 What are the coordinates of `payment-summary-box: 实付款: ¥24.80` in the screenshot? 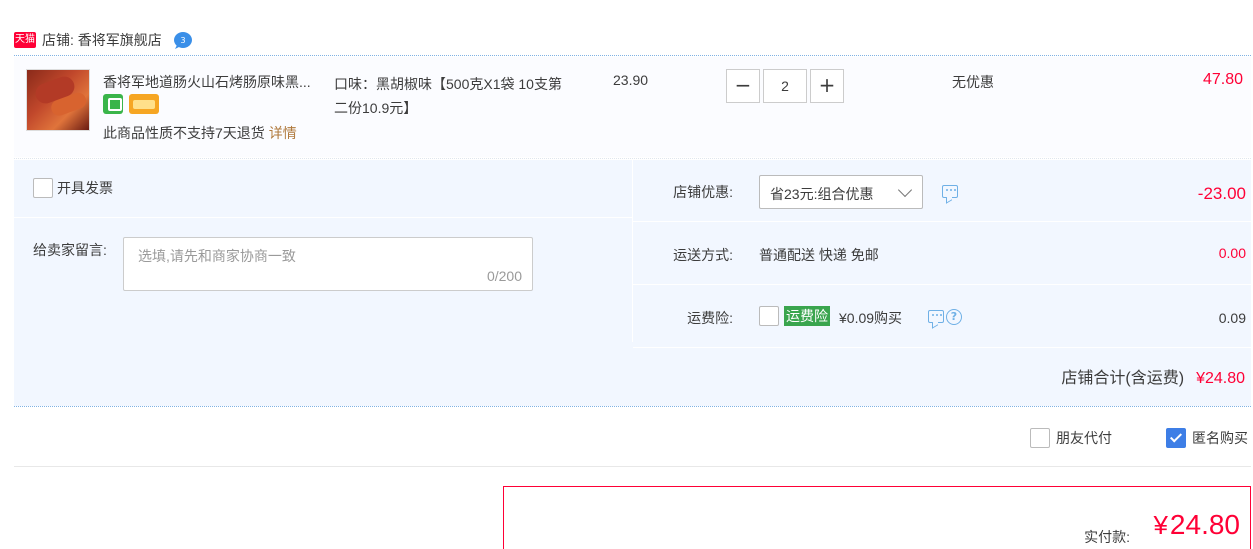 It's located at (877, 517).